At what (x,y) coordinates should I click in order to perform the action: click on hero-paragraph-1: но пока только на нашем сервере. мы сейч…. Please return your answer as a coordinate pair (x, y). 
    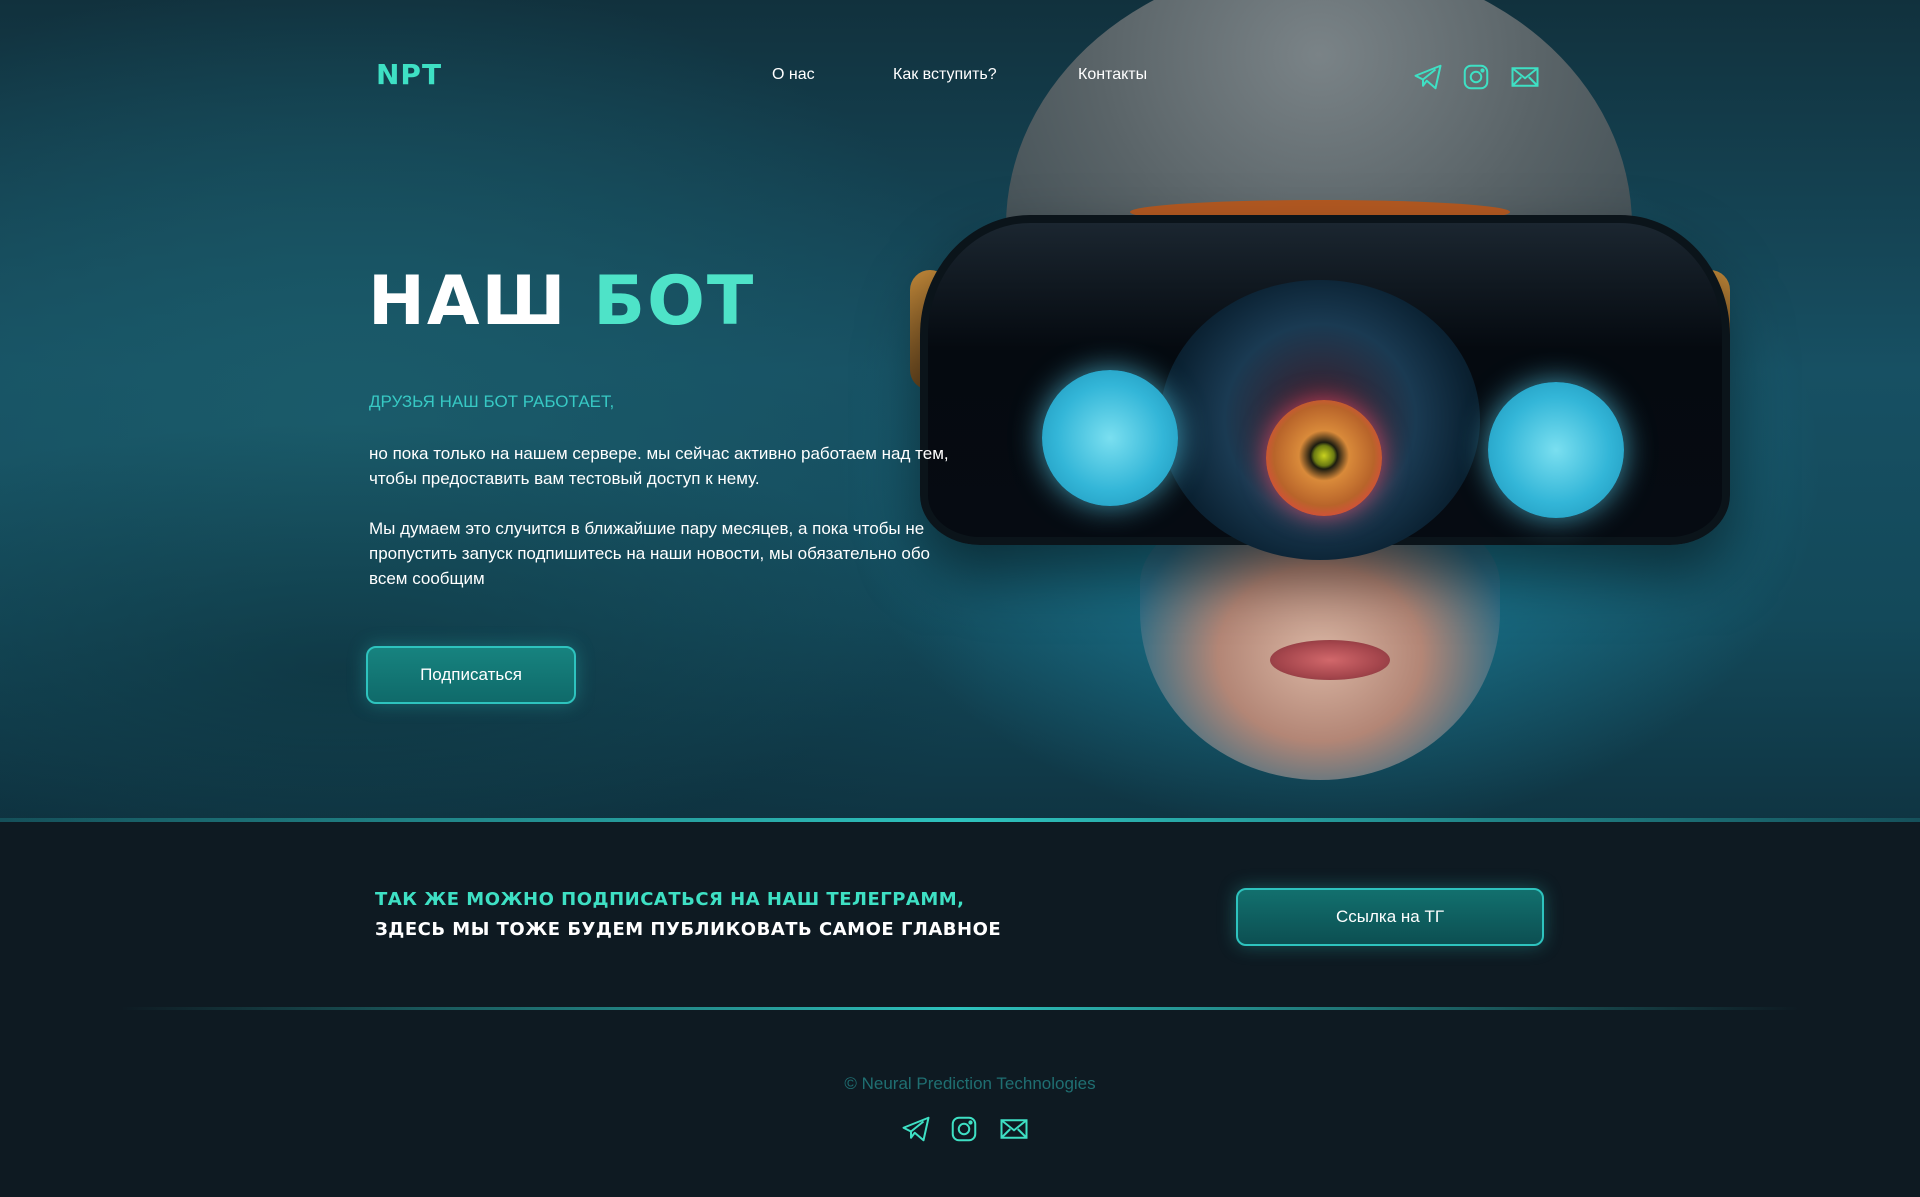
    Looking at the image, I should click on (659, 466).